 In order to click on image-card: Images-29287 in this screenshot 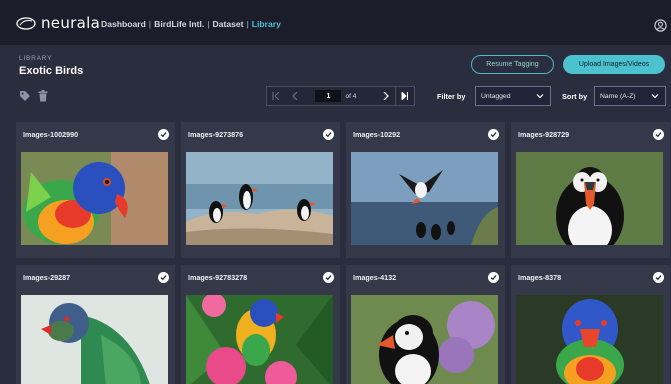, I will do `click(95, 324)`.